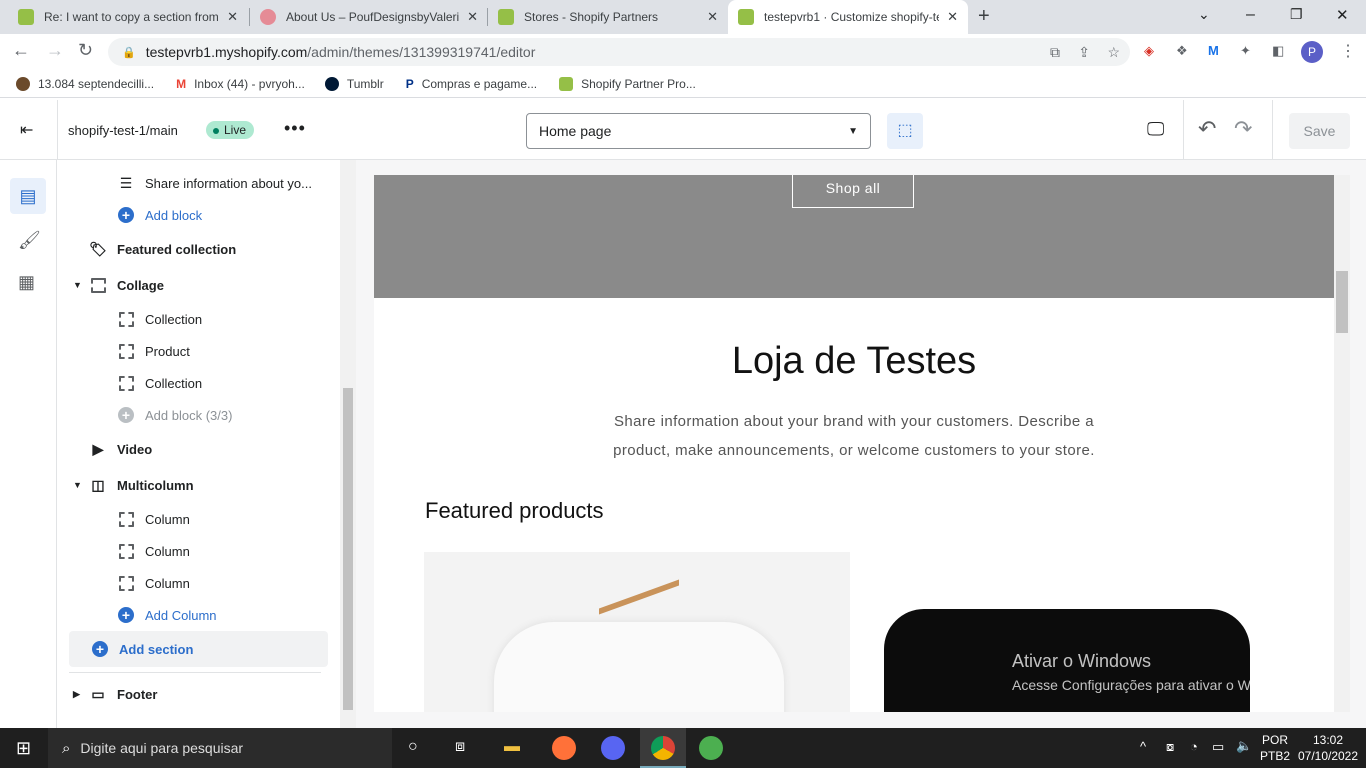 The height and width of the screenshot is (768, 1366). What do you see at coordinates (1170, 747) in the screenshot?
I see `camera-icon: ⧇` at bounding box center [1170, 747].